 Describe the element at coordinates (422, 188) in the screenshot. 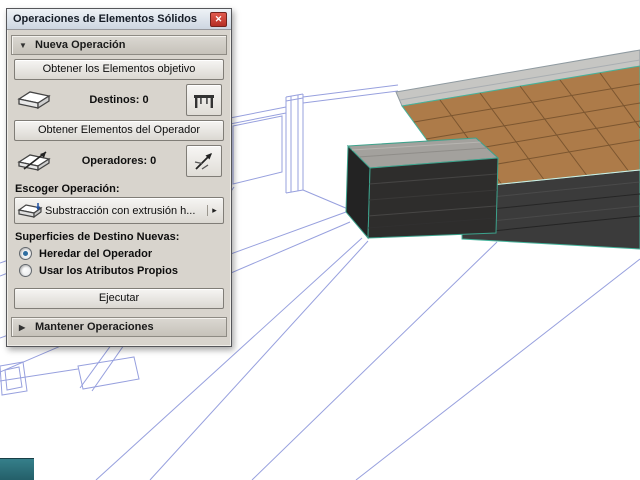

I see `step-solid` at that location.